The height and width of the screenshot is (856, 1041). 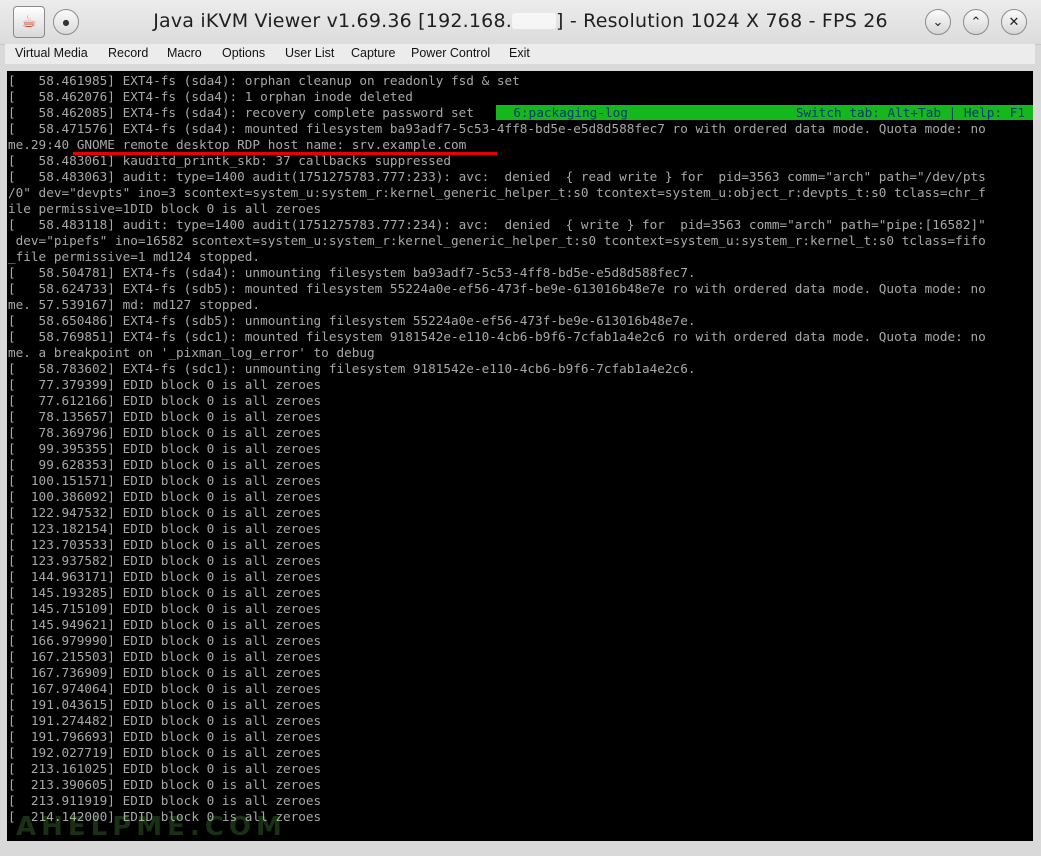 What do you see at coordinates (243, 53) in the screenshot?
I see `menu-options: Options` at bounding box center [243, 53].